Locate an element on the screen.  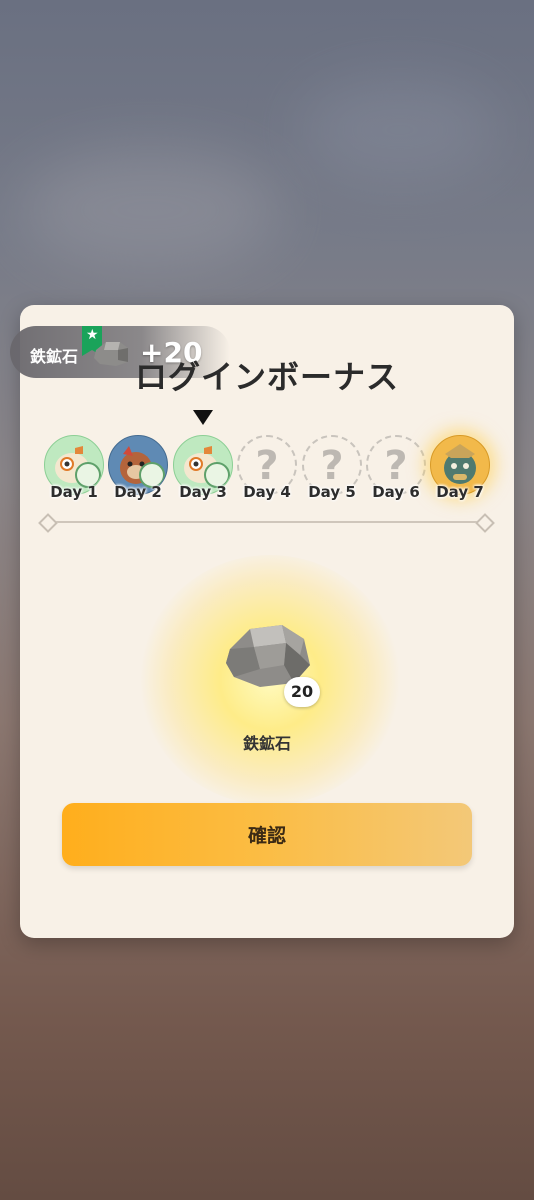
star-icon: ★ is located at coordinates (92, 335).